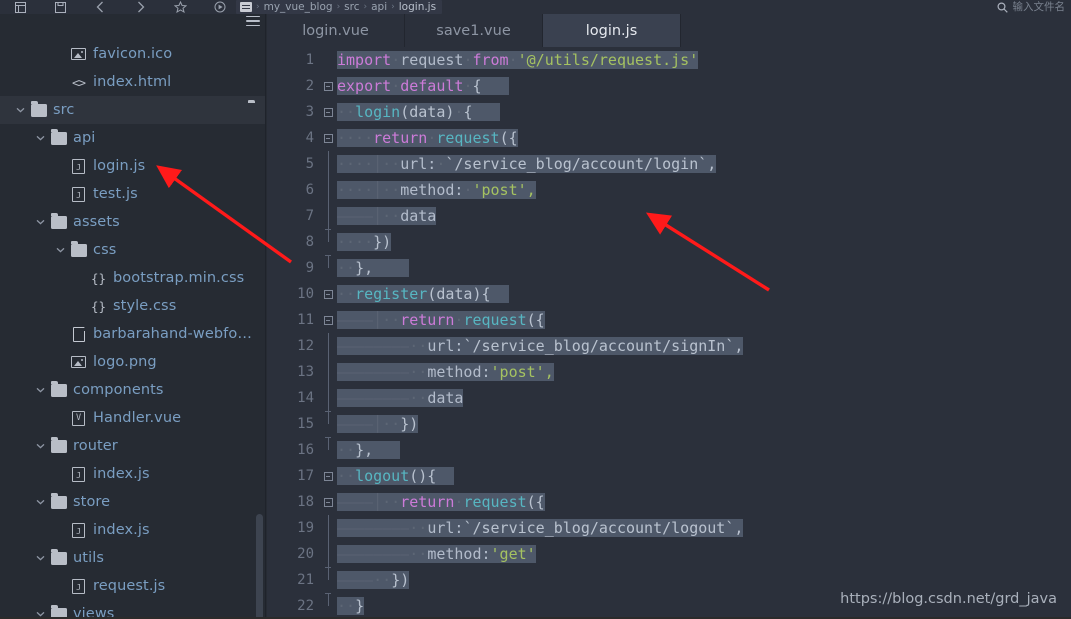  What do you see at coordinates (140, 7) in the screenshot?
I see `forward-arrow-icon` at bounding box center [140, 7].